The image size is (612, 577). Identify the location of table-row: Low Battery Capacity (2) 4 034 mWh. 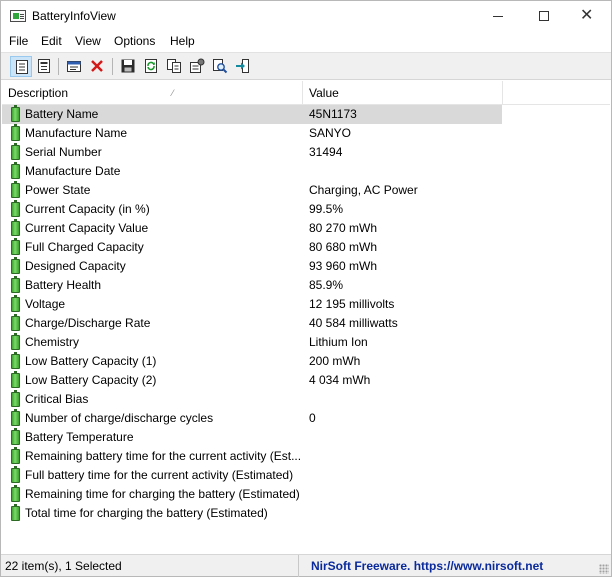
(306, 380).